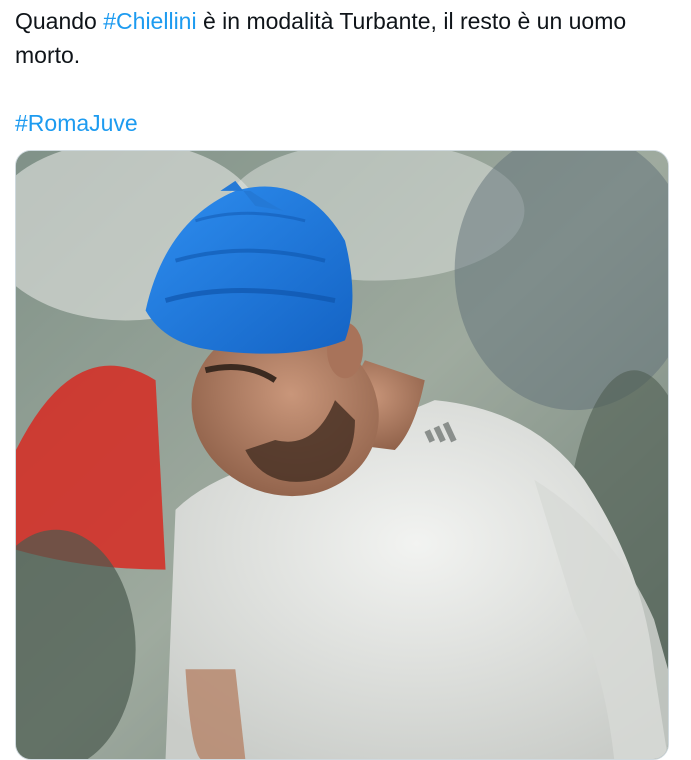 This screenshot has height=760, width=691. What do you see at coordinates (59, 21) in the screenshot?
I see `tweet-text-part1: Quando` at bounding box center [59, 21].